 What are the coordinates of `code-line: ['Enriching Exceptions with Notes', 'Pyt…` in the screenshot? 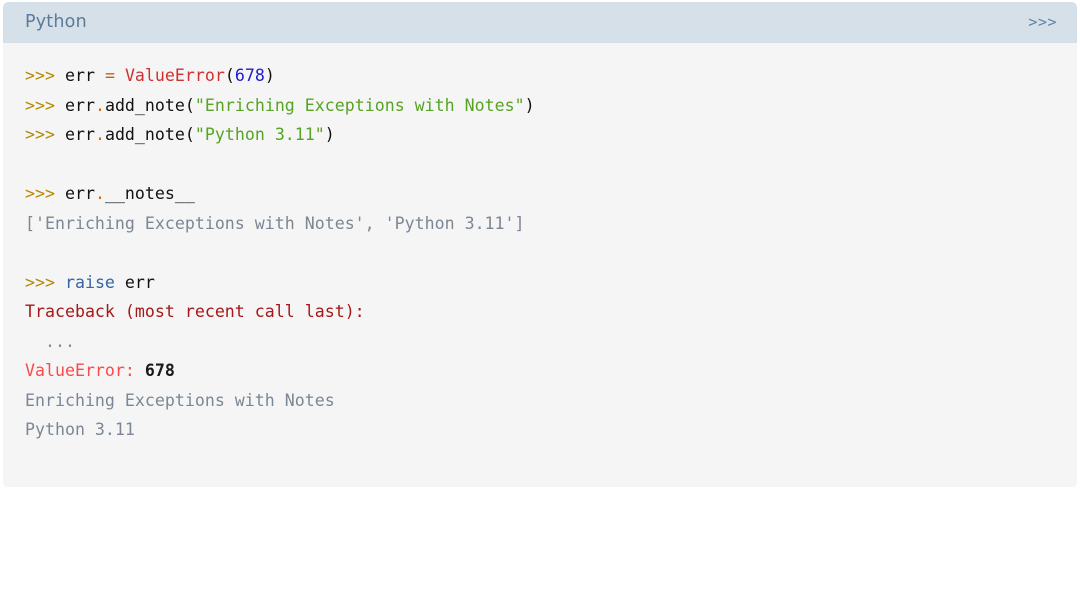 It's located at (540, 224).